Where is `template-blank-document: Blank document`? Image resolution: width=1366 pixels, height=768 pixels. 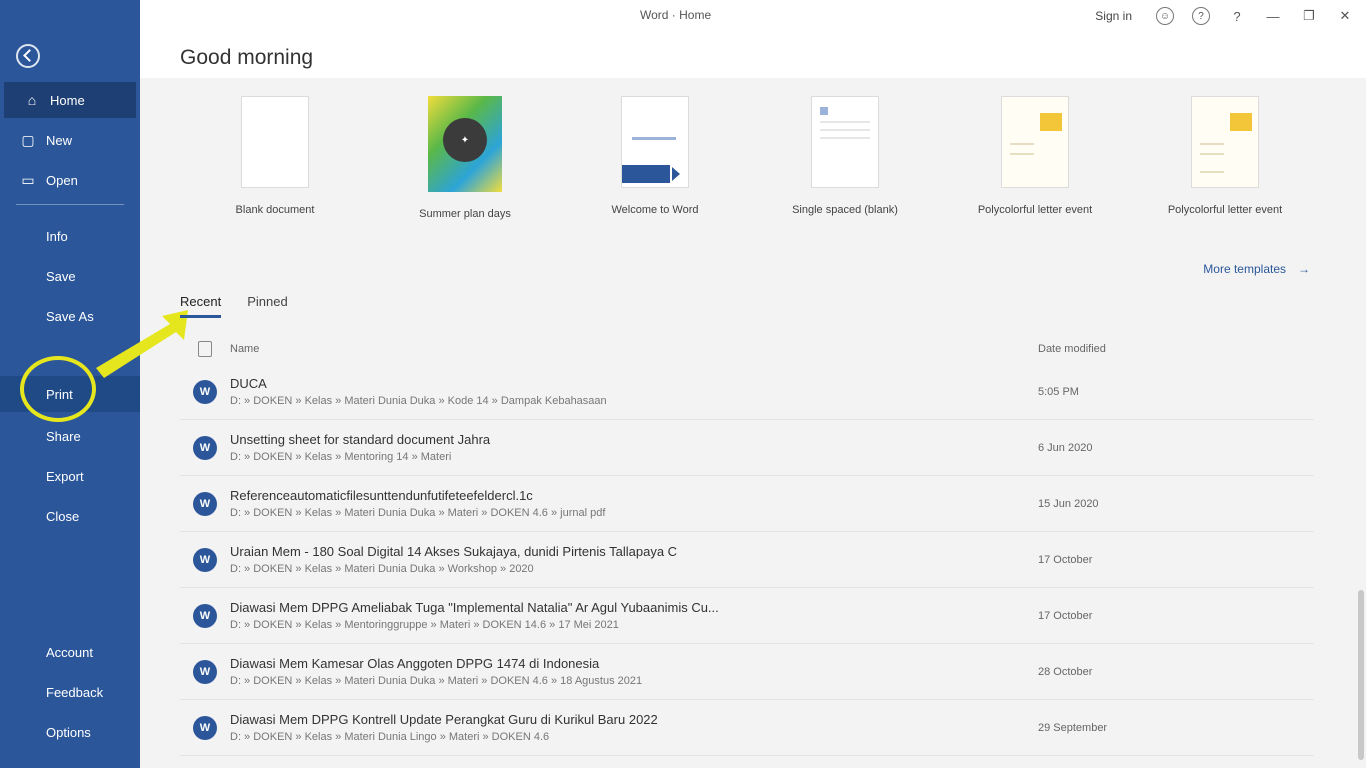
template-blank-document: Blank document is located at coordinates (275, 161).